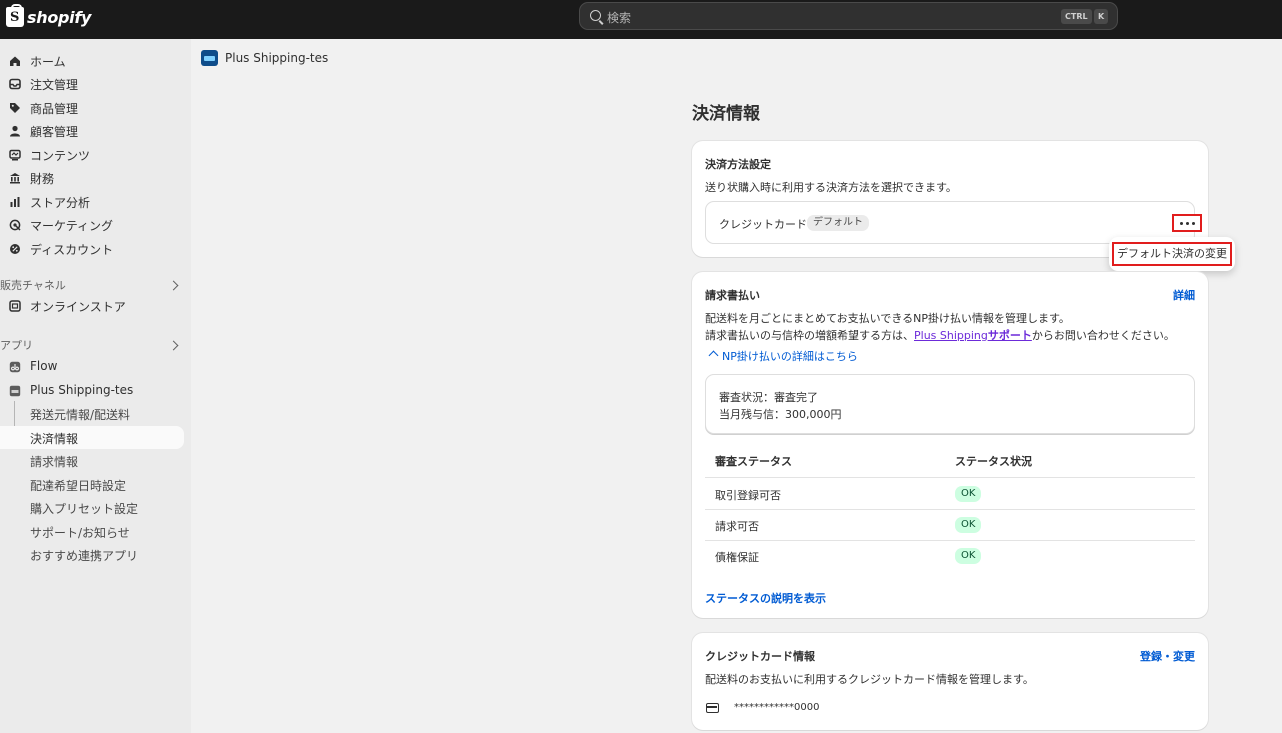 The image size is (1282, 733). What do you see at coordinates (15, 15) in the screenshot?
I see `shopify-bag-icon` at bounding box center [15, 15].